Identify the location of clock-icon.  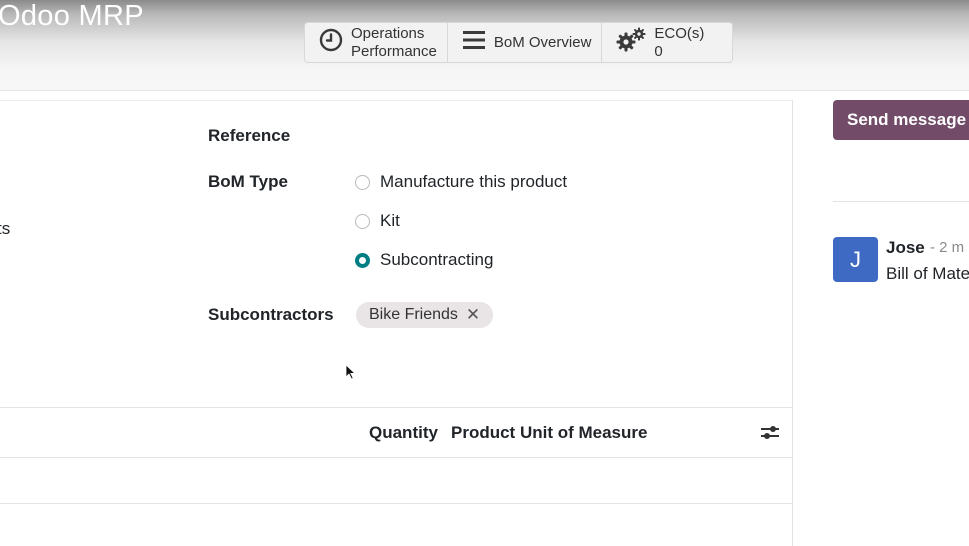
(331, 42).